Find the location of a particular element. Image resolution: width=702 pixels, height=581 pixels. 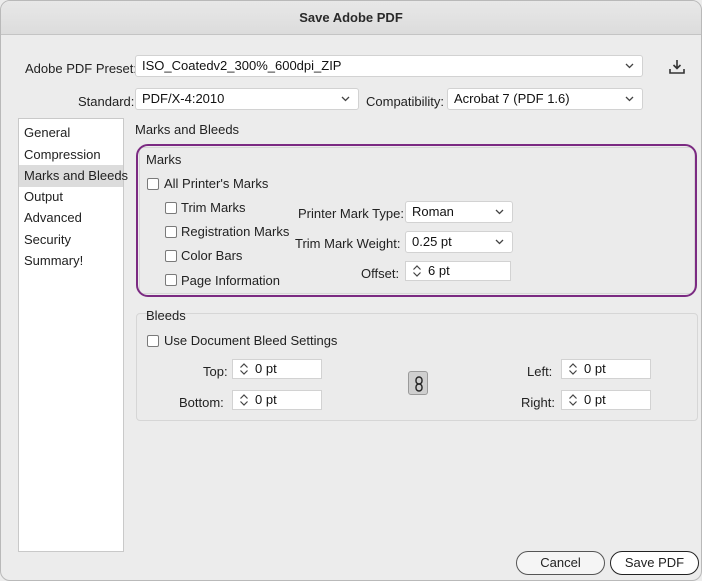

sidebar-item-advanced: Advanced is located at coordinates (71, 218).